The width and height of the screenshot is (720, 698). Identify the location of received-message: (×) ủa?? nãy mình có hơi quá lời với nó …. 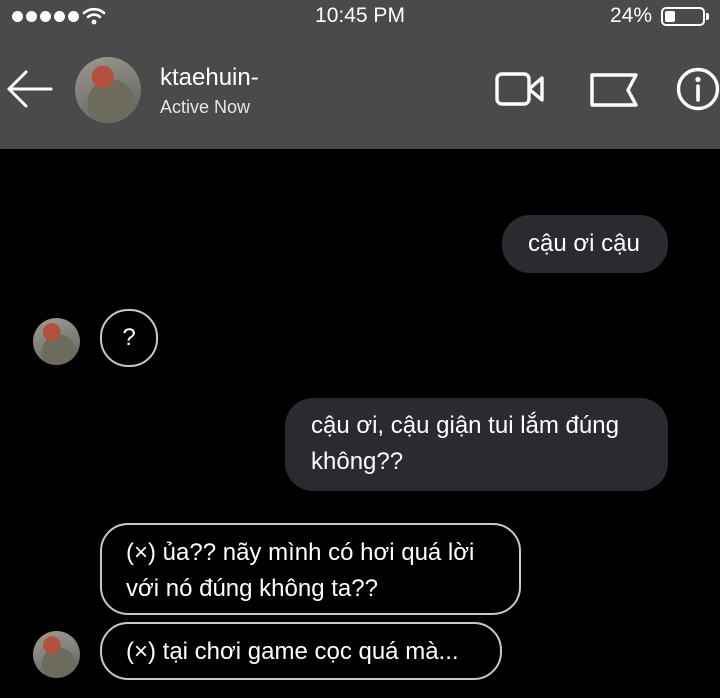
(310, 569).